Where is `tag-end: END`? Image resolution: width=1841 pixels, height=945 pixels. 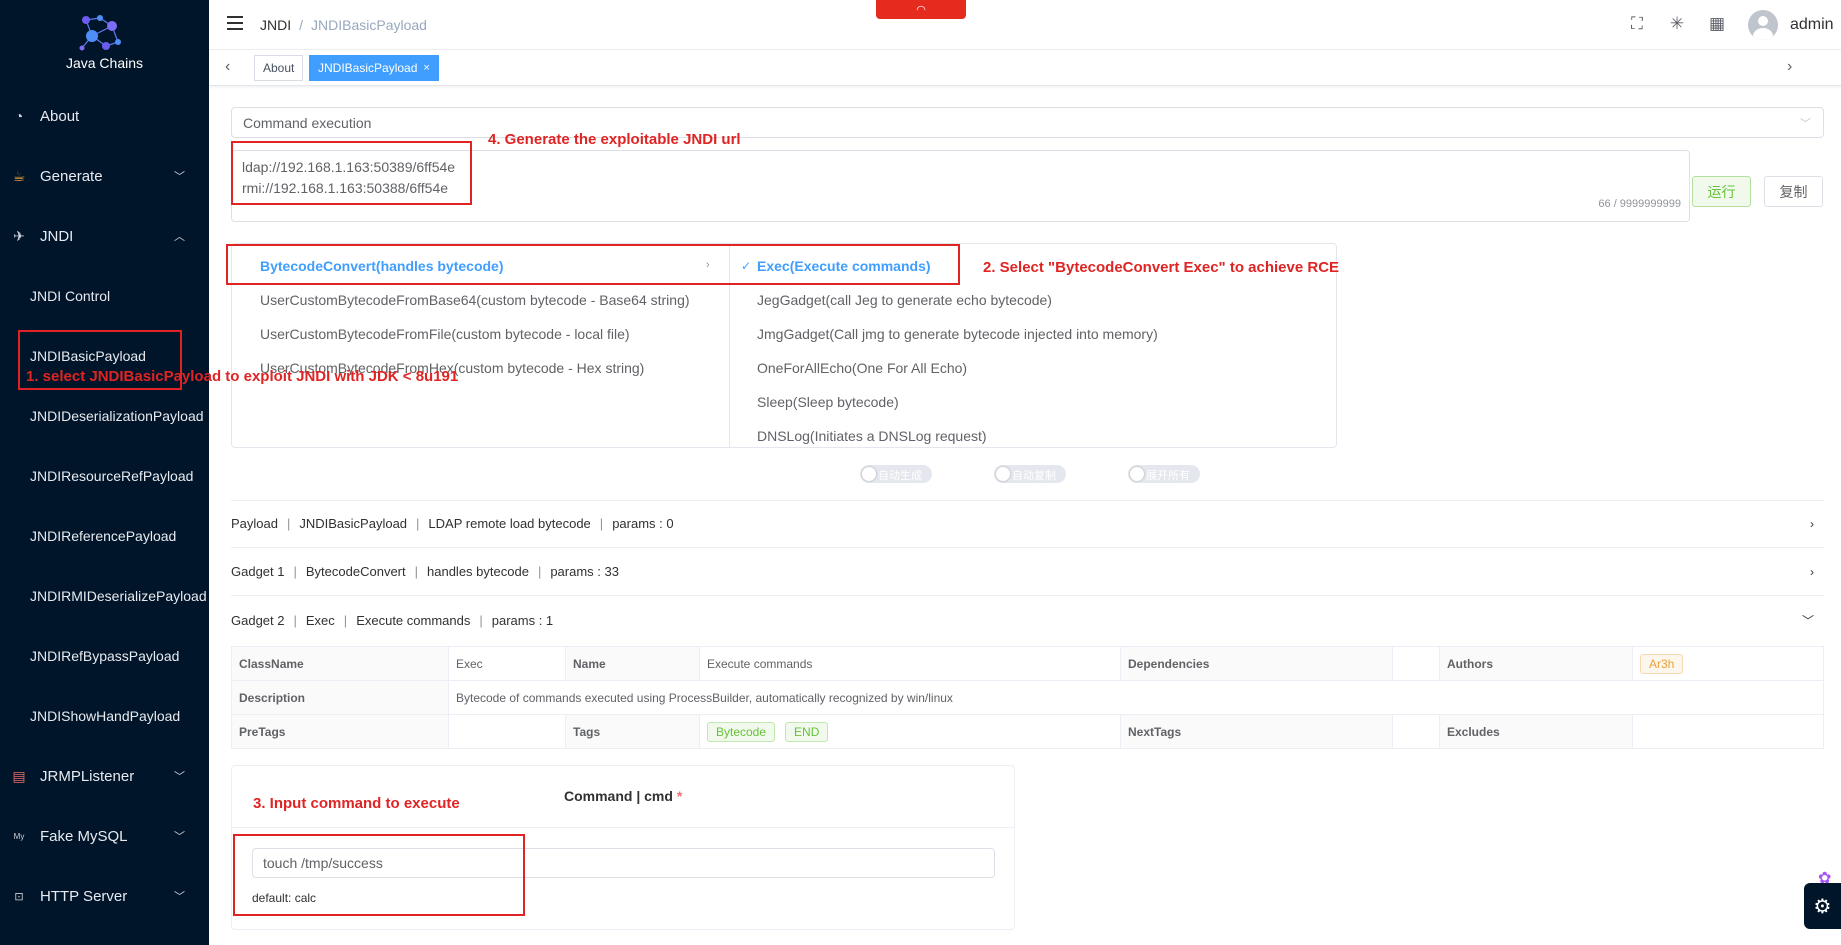 tag-end: END is located at coordinates (807, 731).